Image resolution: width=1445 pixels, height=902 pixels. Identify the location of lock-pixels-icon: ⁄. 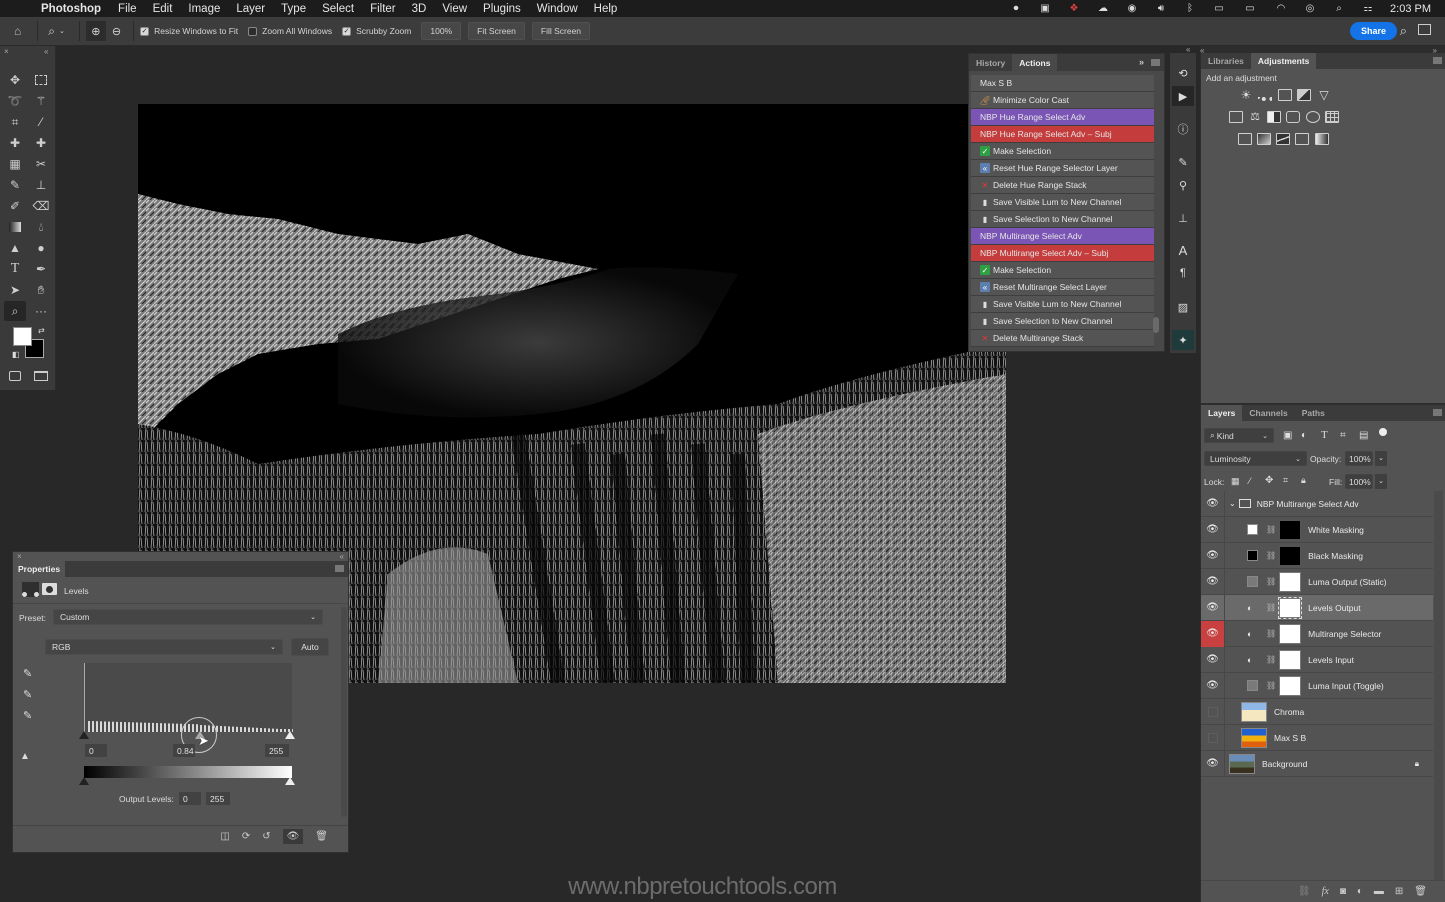
(1250, 481).